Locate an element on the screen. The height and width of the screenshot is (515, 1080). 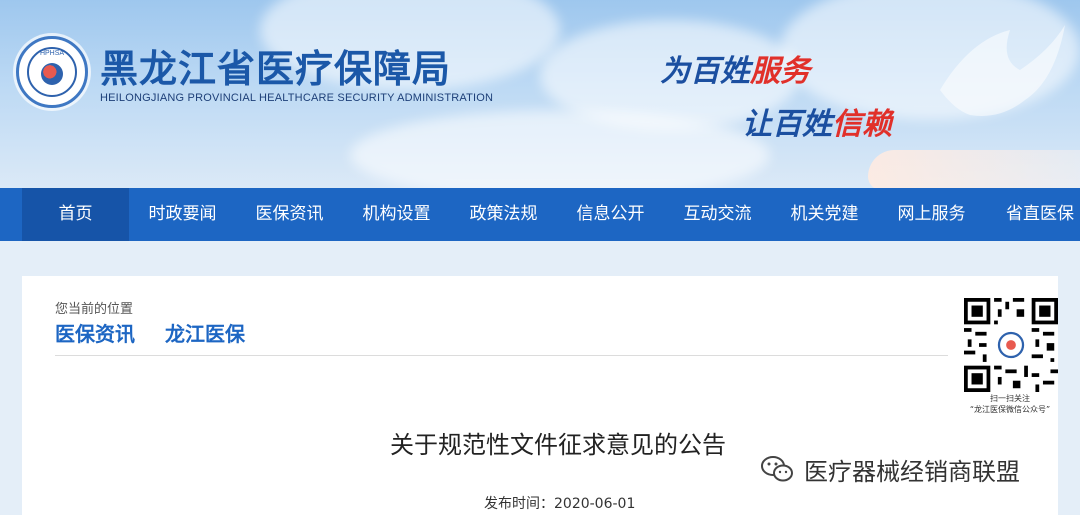
slogan-trust-prefix: 让百姓 is located at coordinates (787, 124).